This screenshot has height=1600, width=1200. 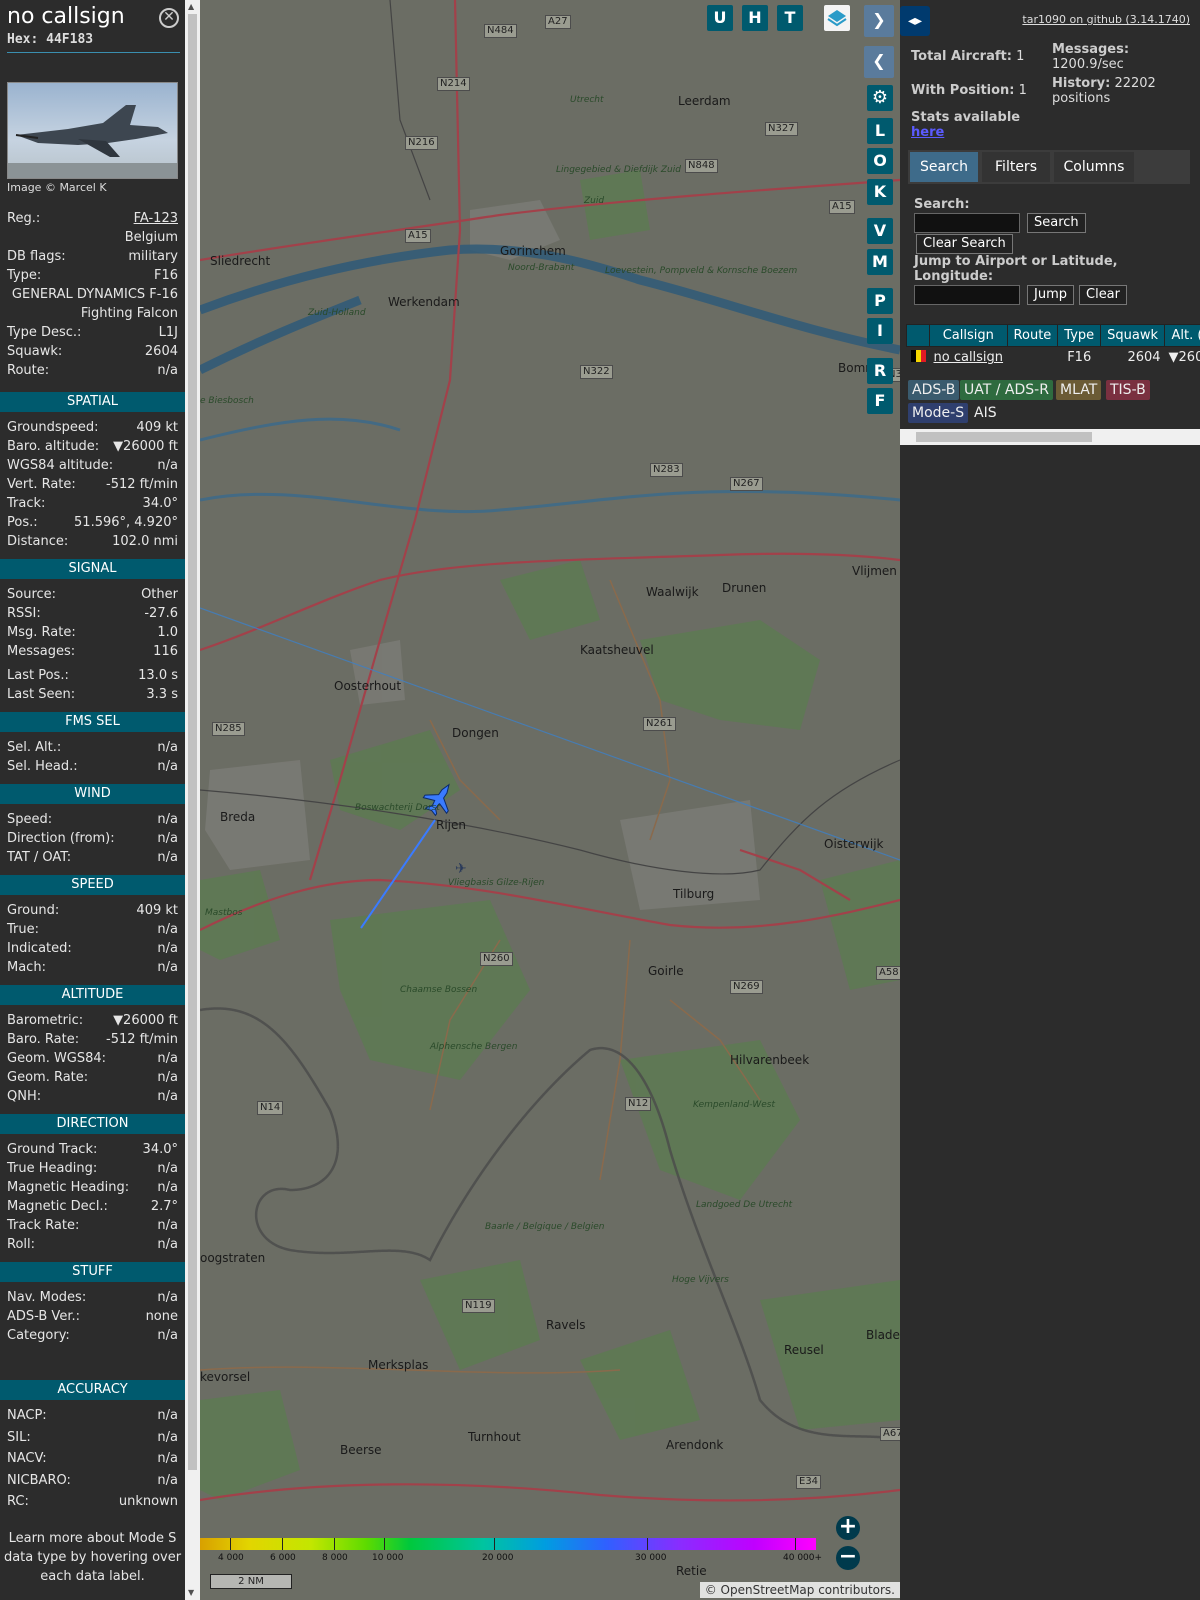 What do you see at coordinates (1128, 390) in the screenshot?
I see `source-chip: TIS-B` at bounding box center [1128, 390].